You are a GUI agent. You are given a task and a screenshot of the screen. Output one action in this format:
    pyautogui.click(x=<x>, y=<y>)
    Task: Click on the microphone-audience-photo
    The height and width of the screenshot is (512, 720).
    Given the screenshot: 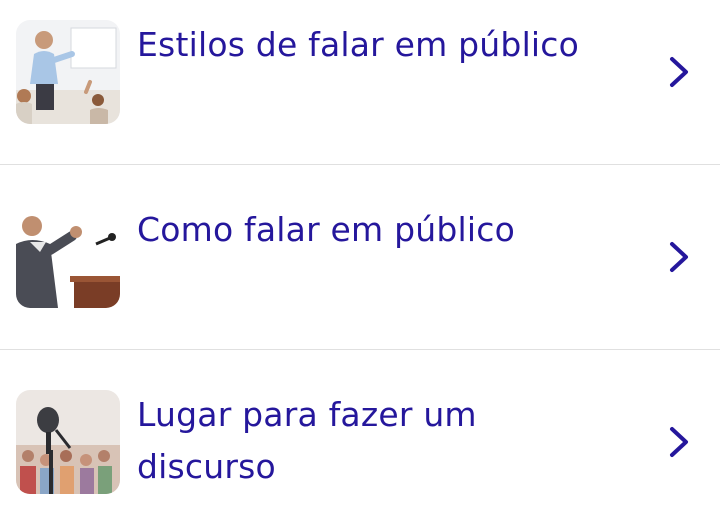 What is the action you would take?
    pyautogui.click(x=68, y=442)
    